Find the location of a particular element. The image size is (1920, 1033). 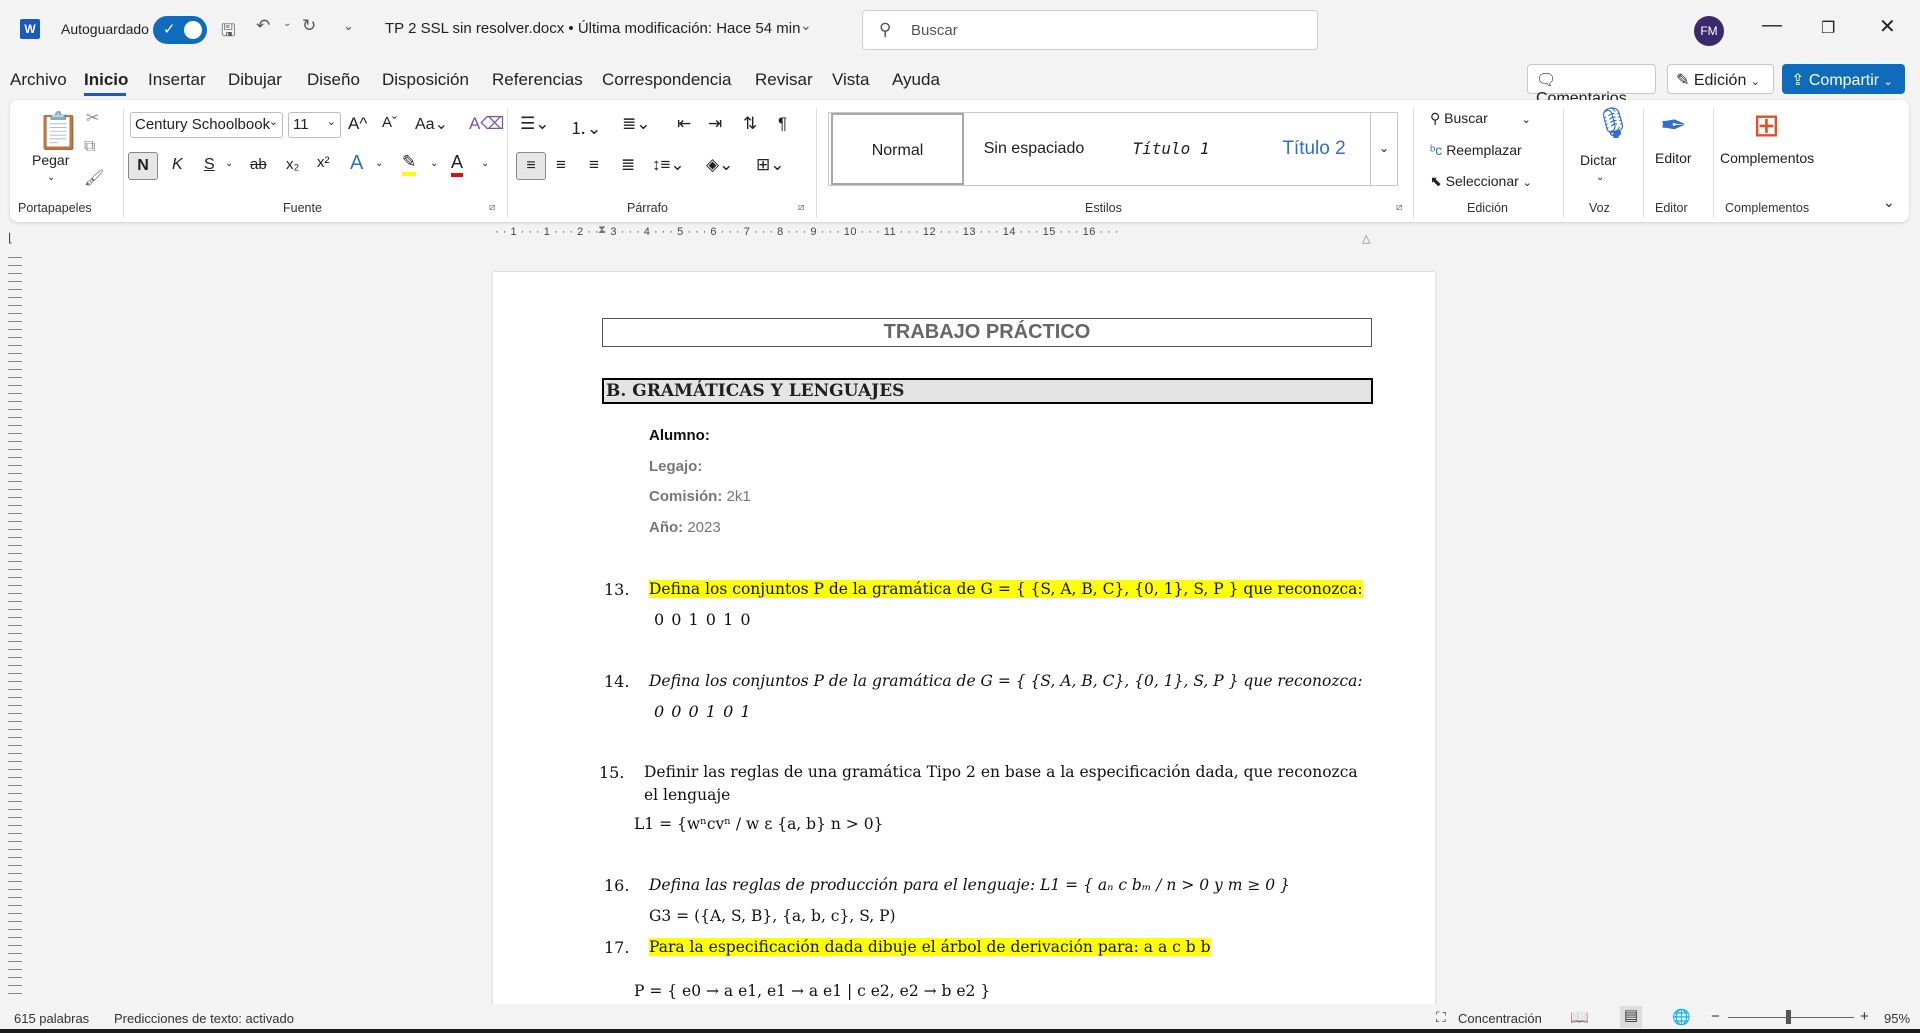

decrease-indent-icon: ⇤ is located at coordinates (684, 124).